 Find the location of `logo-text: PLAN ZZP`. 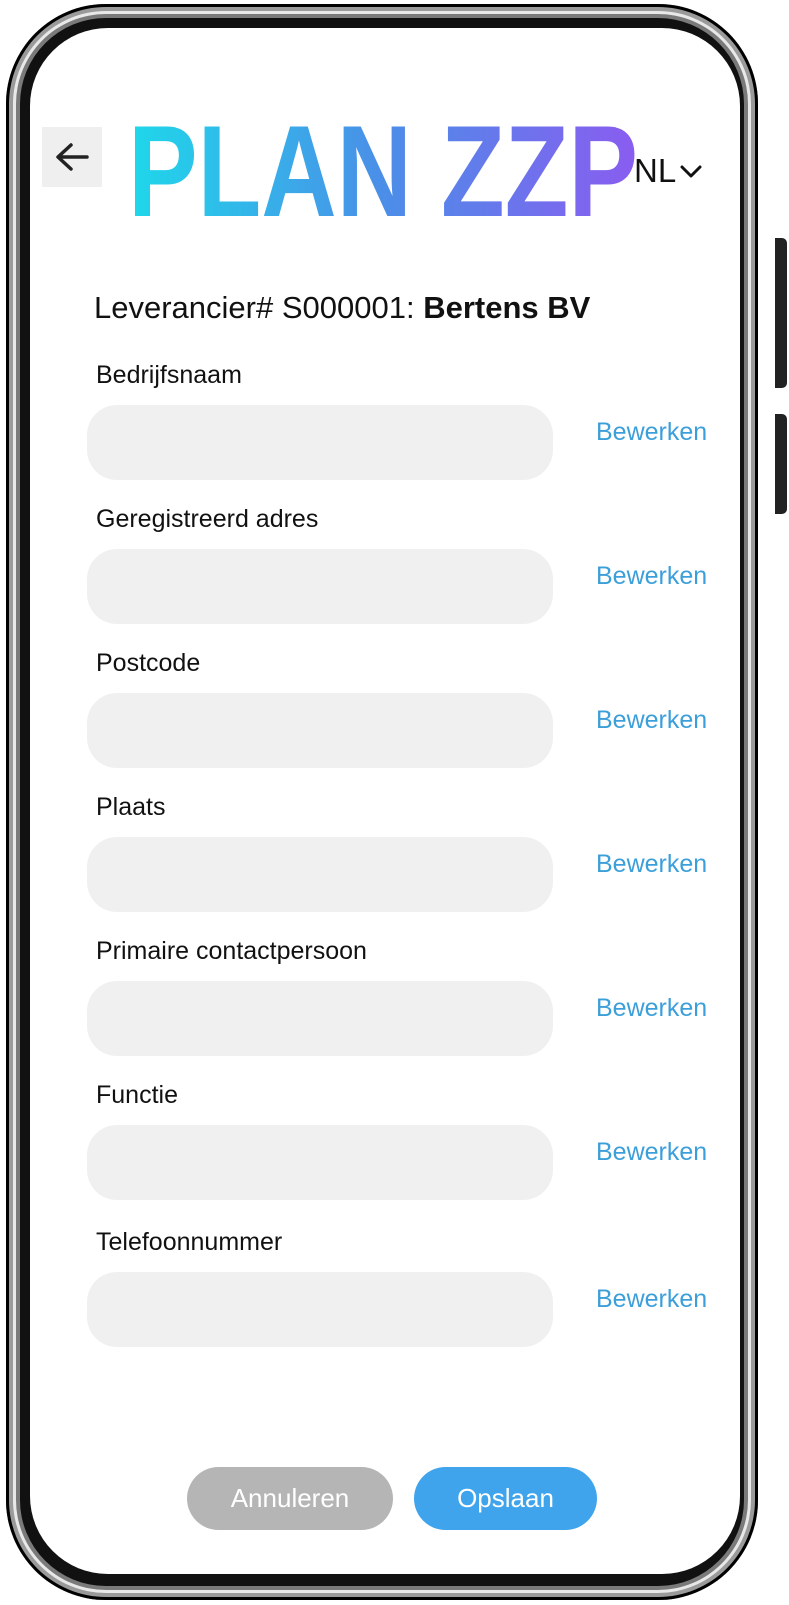

logo-text: PLAN ZZP is located at coordinates (383, 172).